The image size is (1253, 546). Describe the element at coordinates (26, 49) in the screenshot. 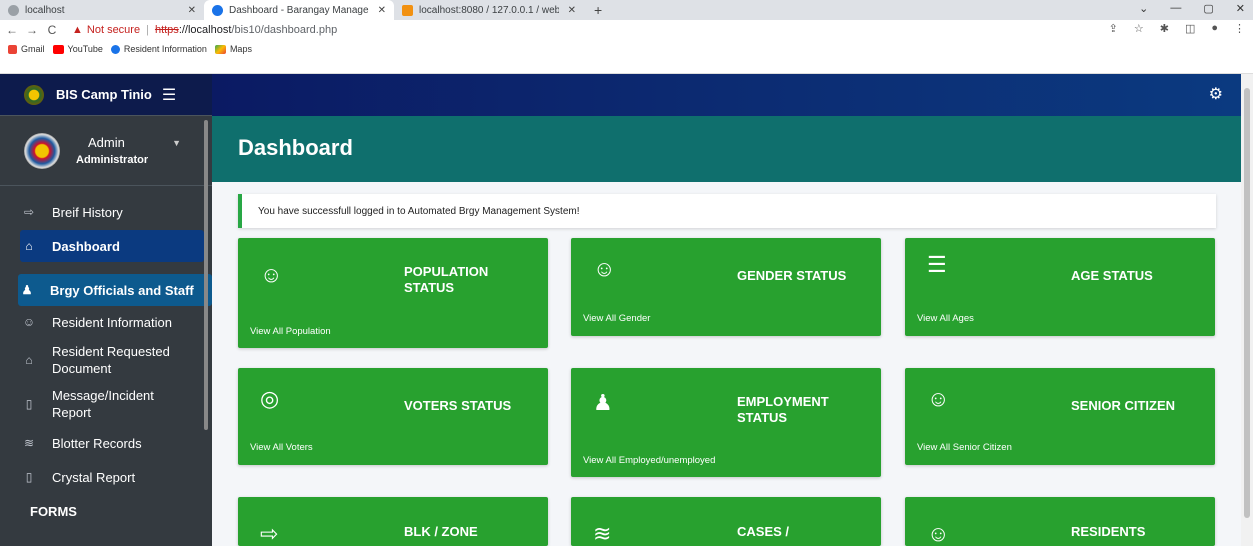

I see `bookmark-gmail: Gmail` at that location.